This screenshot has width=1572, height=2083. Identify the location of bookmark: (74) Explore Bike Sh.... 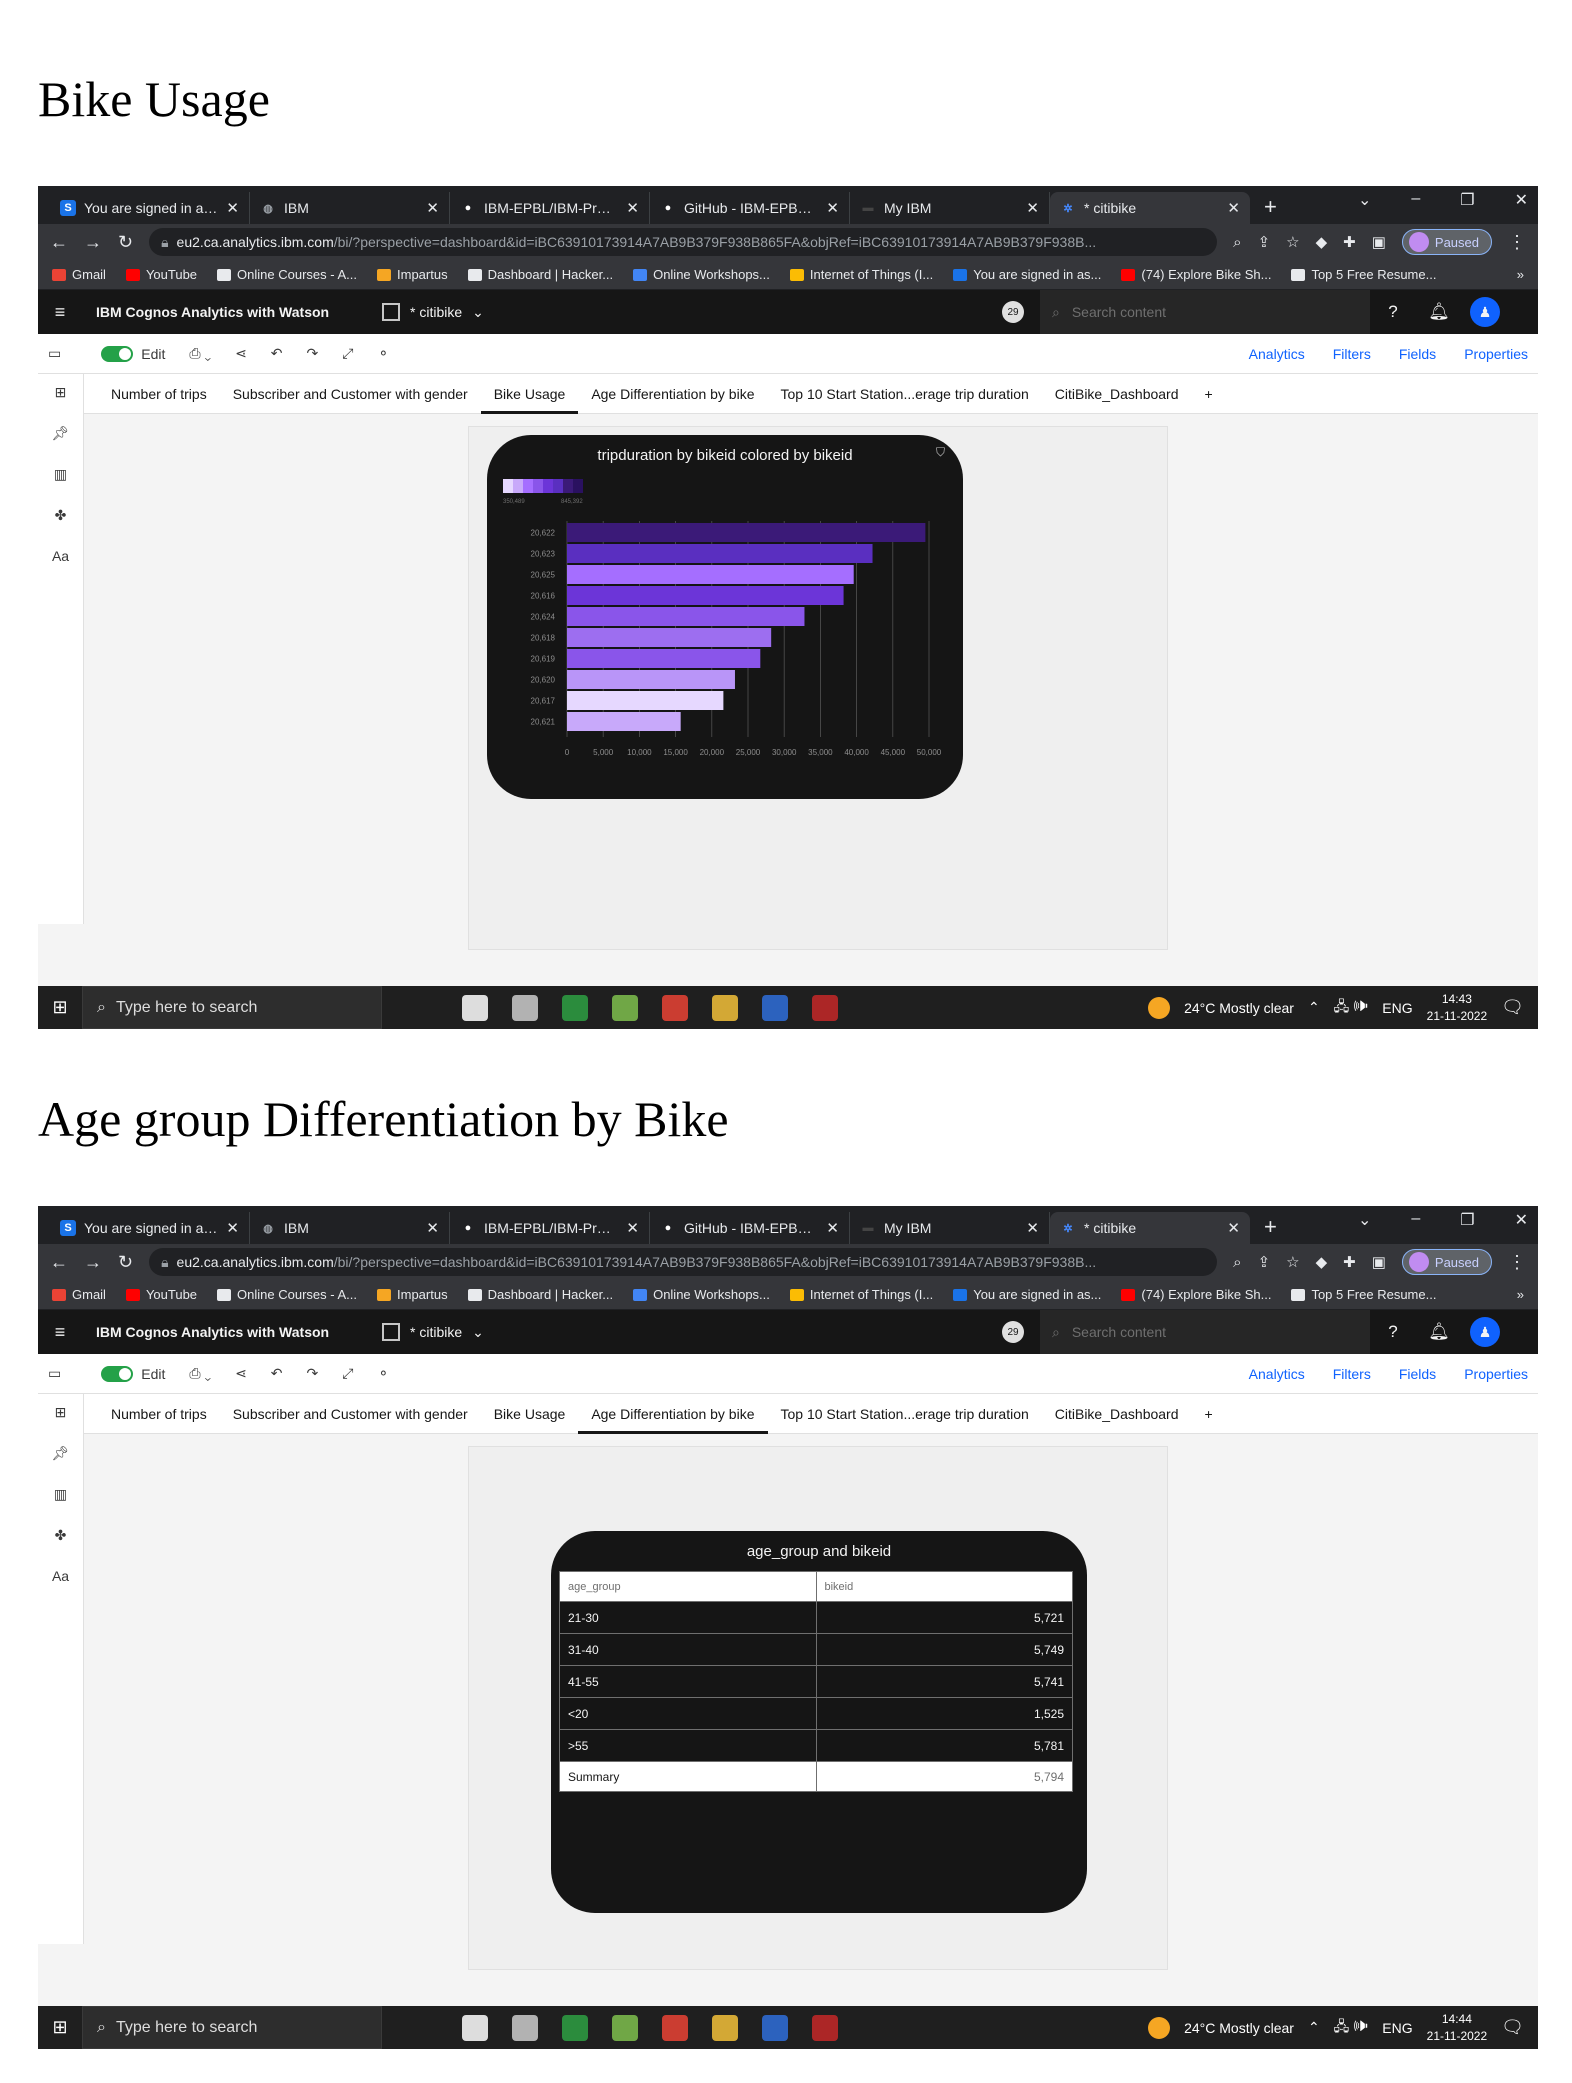
(1196, 274).